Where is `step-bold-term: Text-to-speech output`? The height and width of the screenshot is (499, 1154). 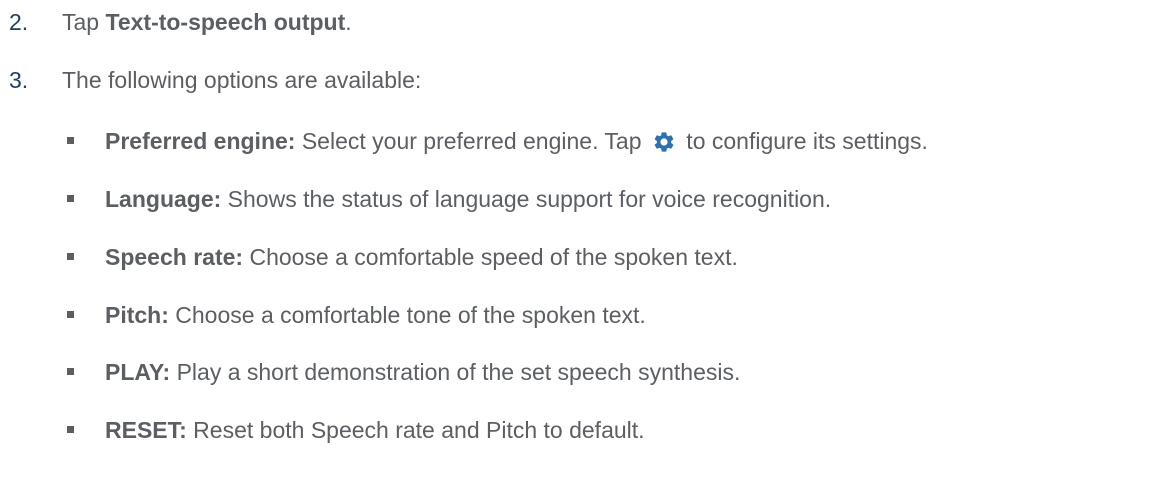 step-bold-term: Text-to-speech output is located at coordinates (225, 22).